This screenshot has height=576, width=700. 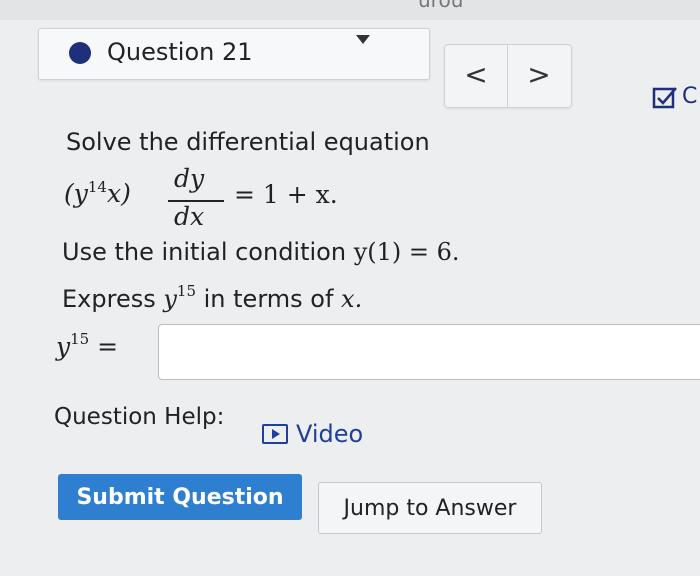 What do you see at coordinates (430, 508) in the screenshot?
I see `jump-to-answer-button: Jump to Answer` at bounding box center [430, 508].